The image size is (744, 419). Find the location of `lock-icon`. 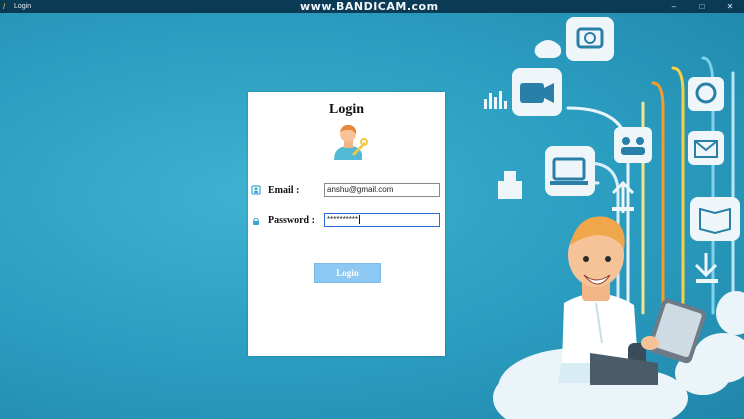

lock-icon is located at coordinates (256, 221).